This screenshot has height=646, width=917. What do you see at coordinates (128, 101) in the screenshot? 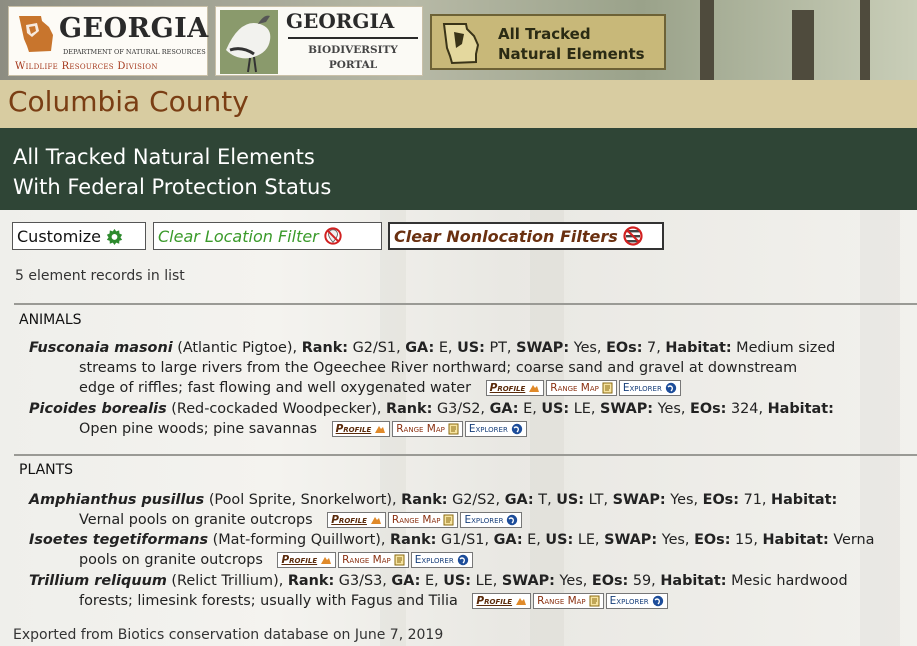
I see `county-title: Columbia County` at bounding box center [128, 101].